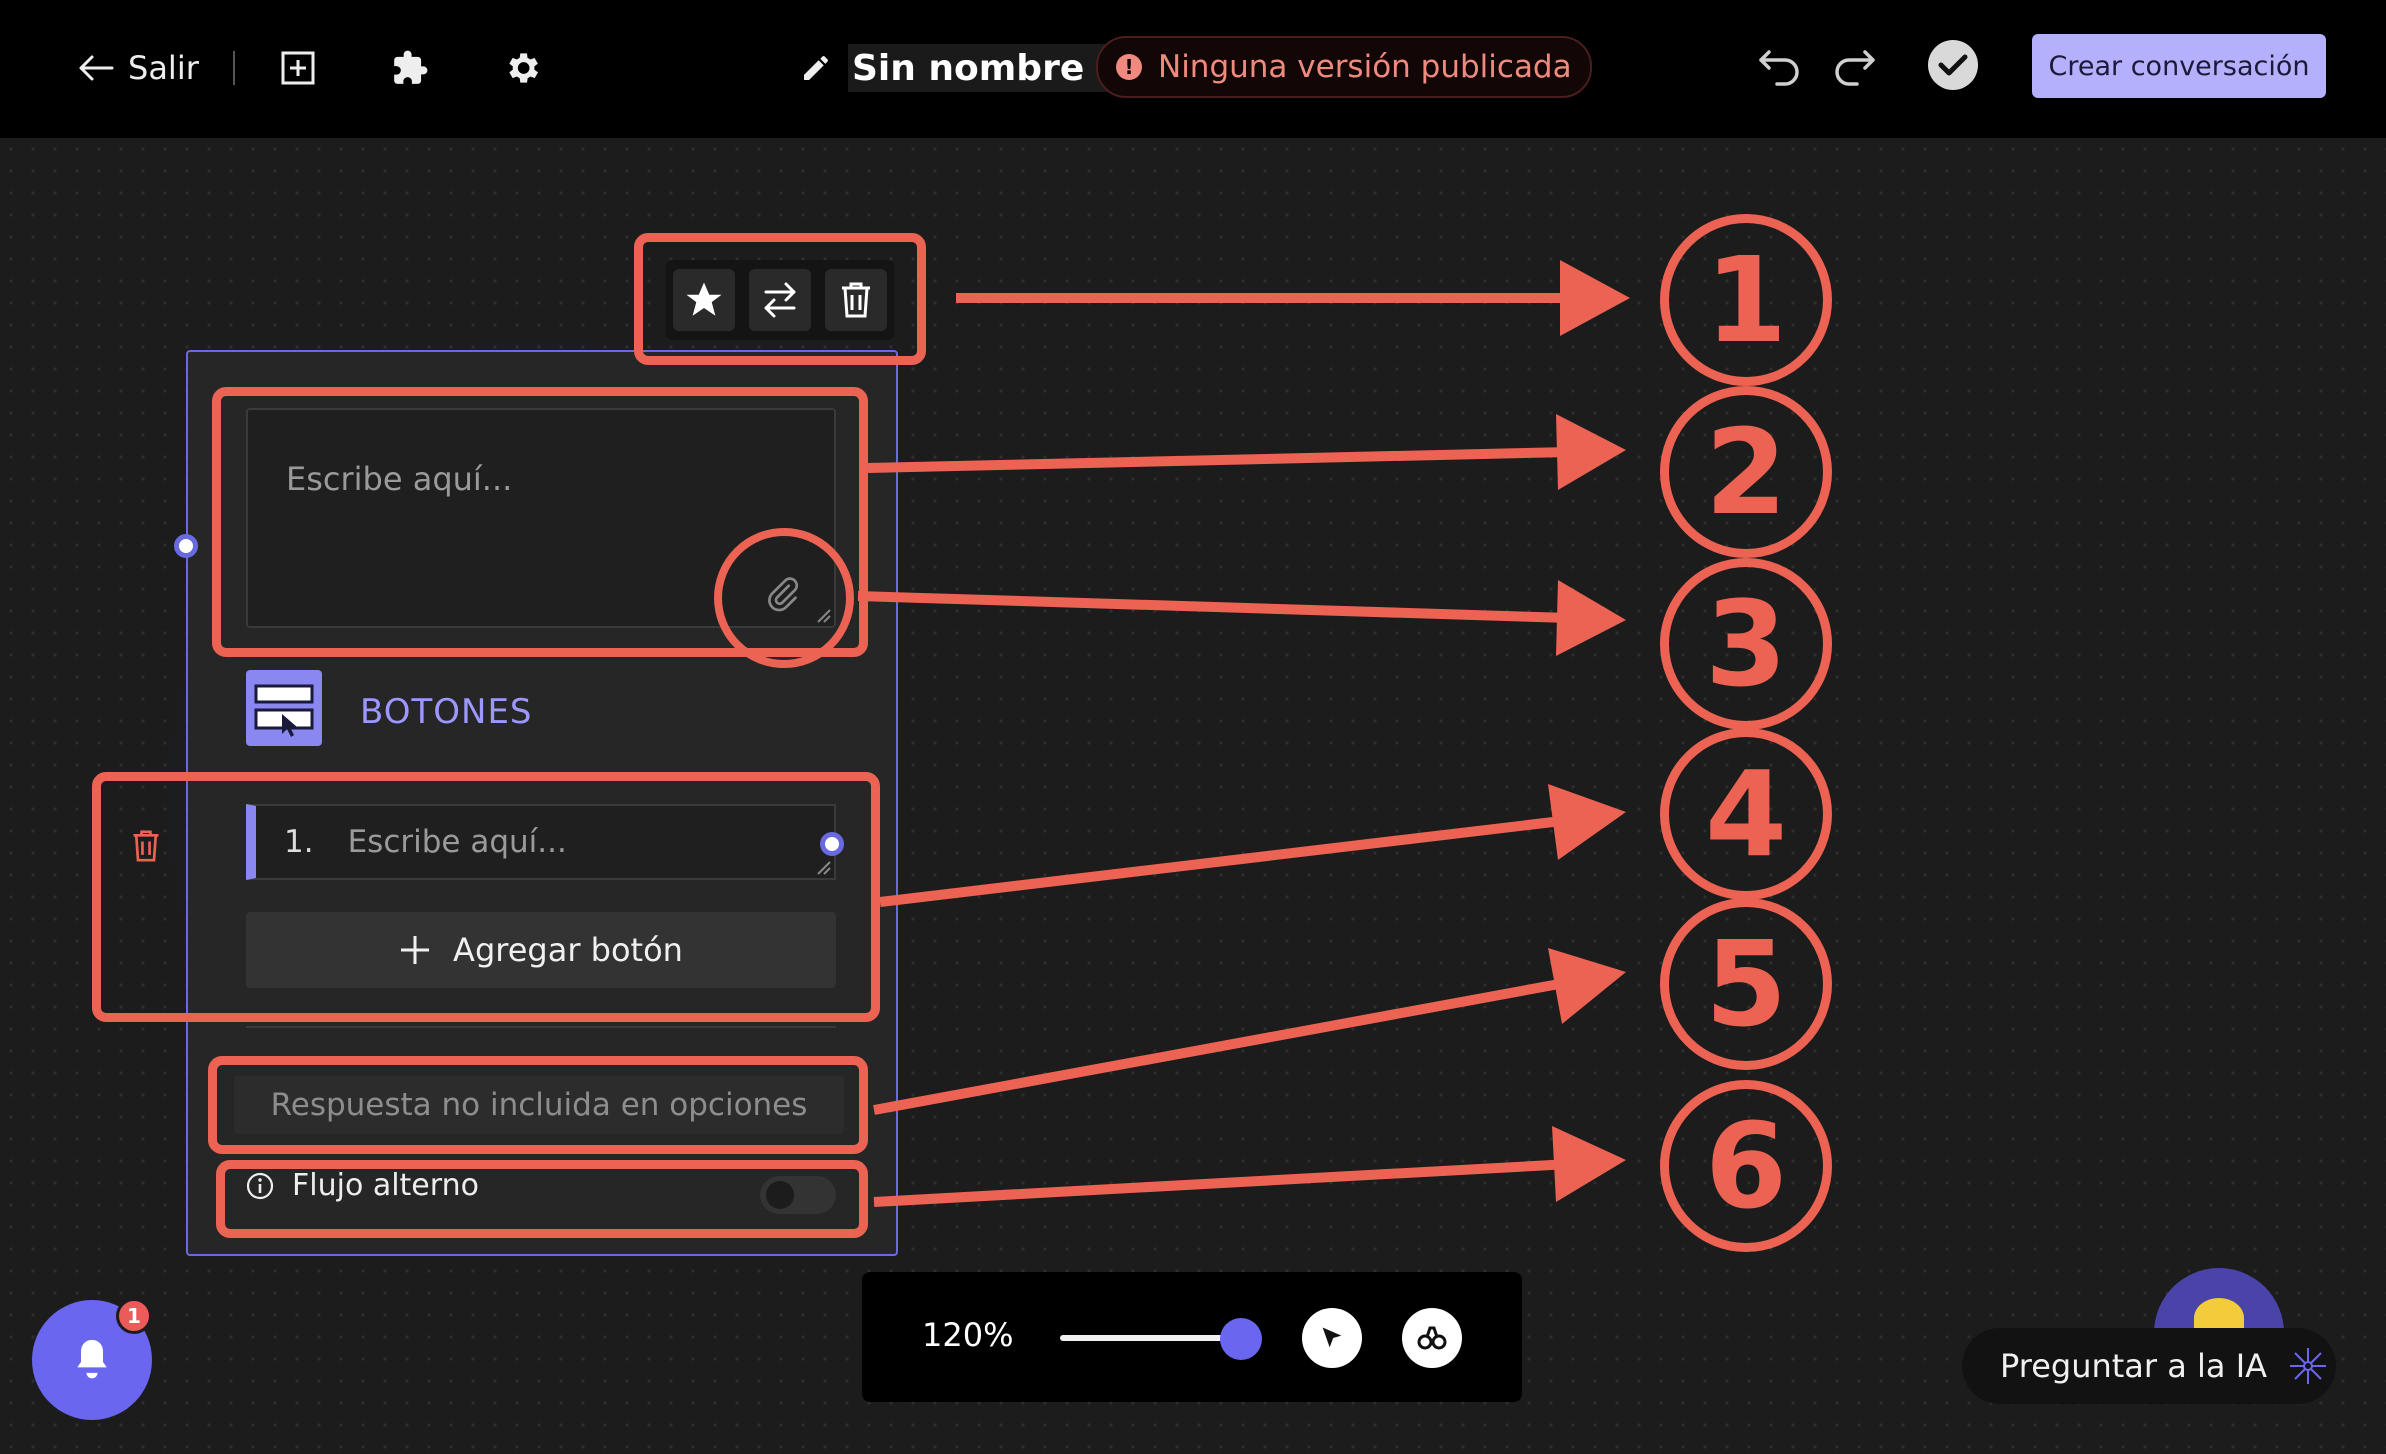 The width and height of the screenshot is (2386, 1454). I want to click on plus-square-icon, so click(298, 68).